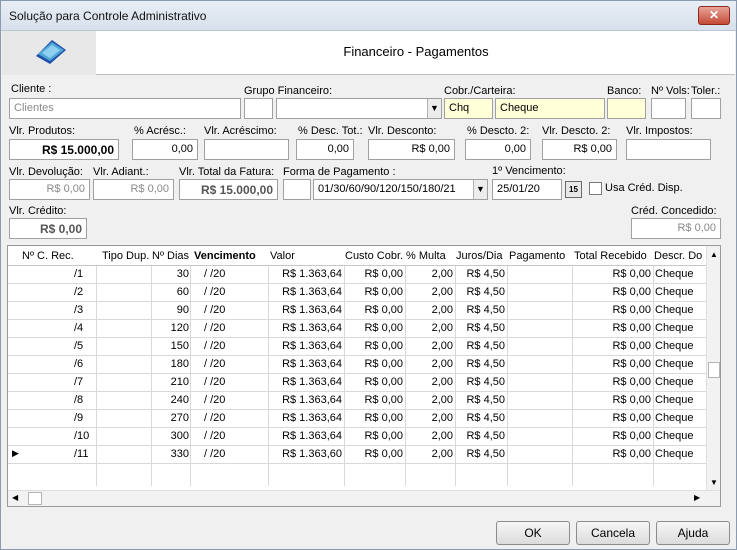 The height and width of the screenshot is (550, 737). Describe the element at coordinates (246, 149) in the screenshot. I see `vlr-acrescimo-input` at that location.